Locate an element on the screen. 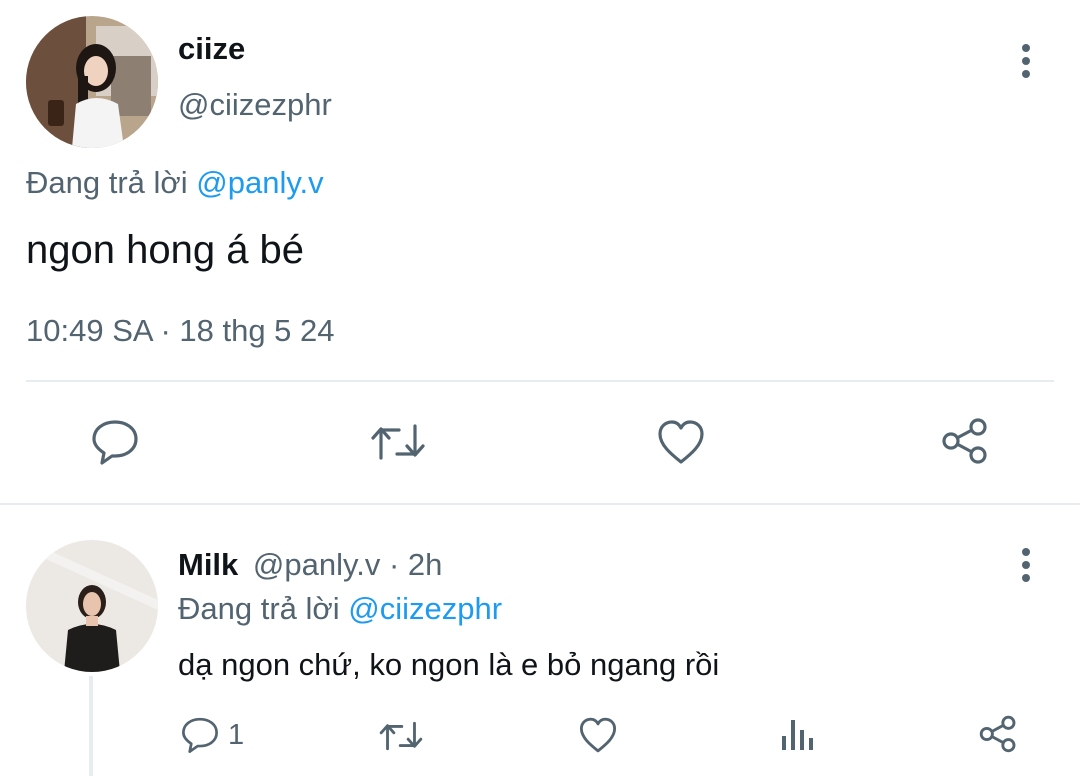 The image size is (1080, 776). replying-to-link: @panly.v is located at coordinates (259, 182).